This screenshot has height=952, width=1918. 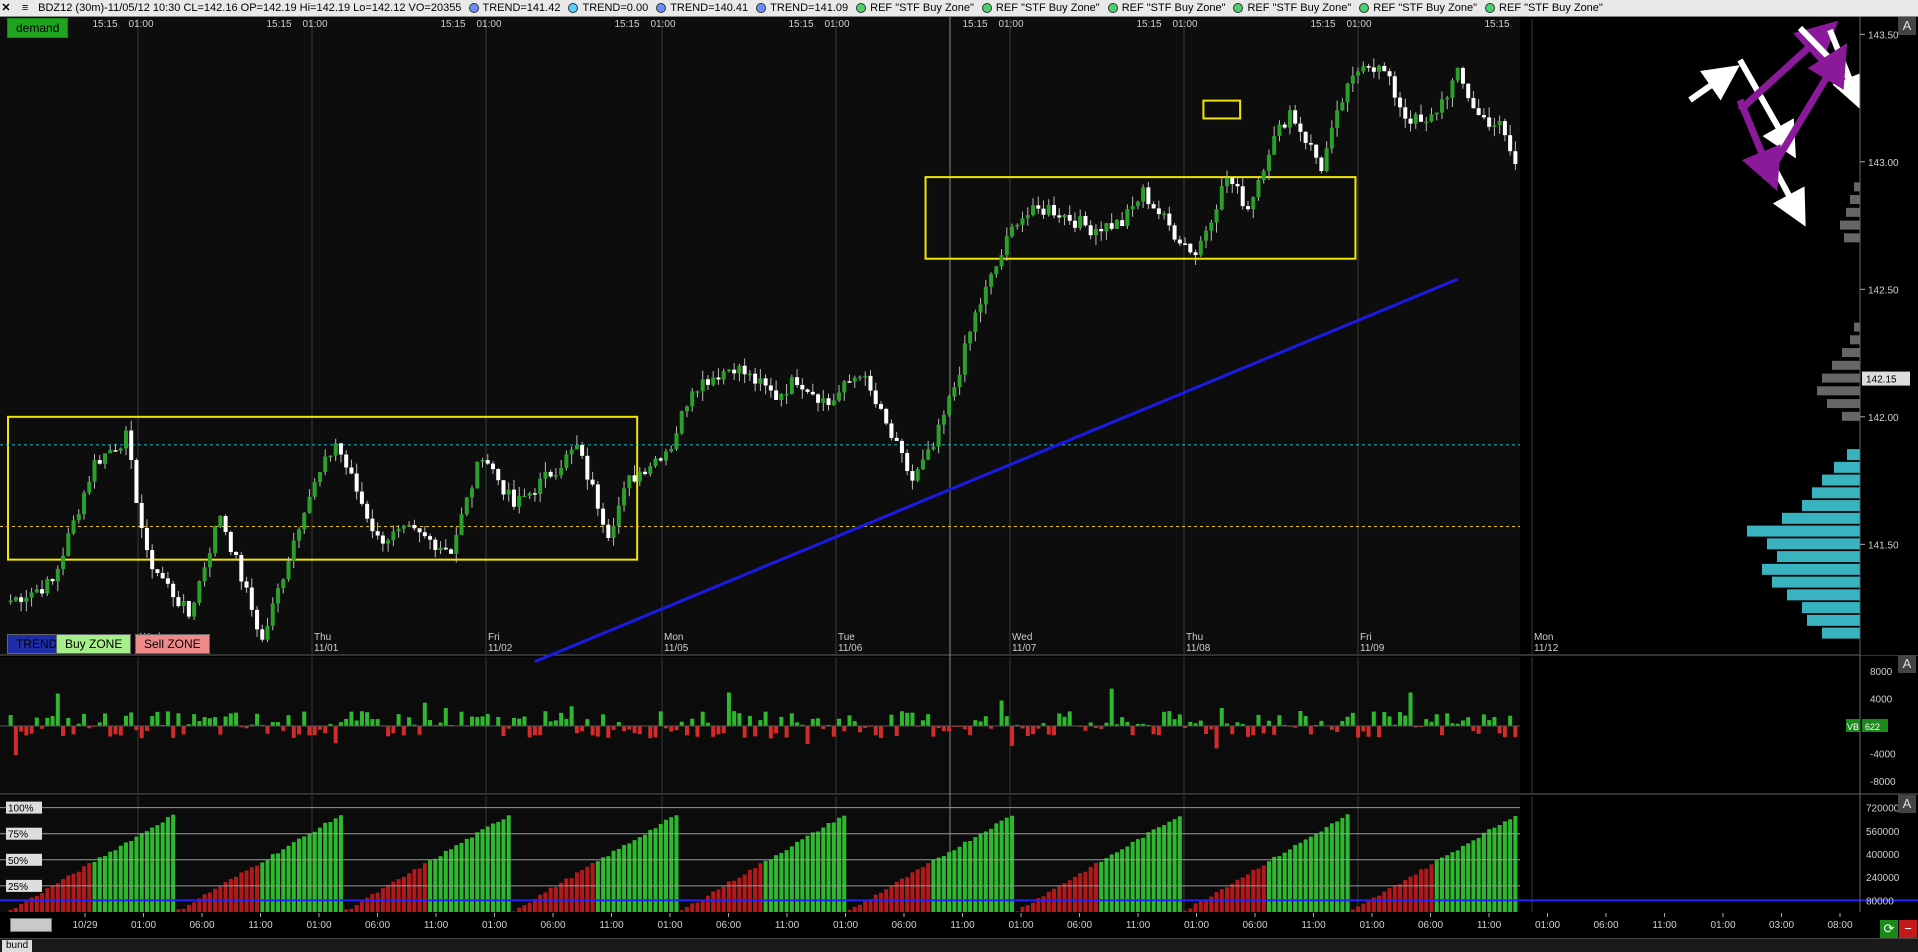 What do you see at coordinates (37, 28) in the screenshot?
I see `demand-button: demand` at bounding box center [37, 28].